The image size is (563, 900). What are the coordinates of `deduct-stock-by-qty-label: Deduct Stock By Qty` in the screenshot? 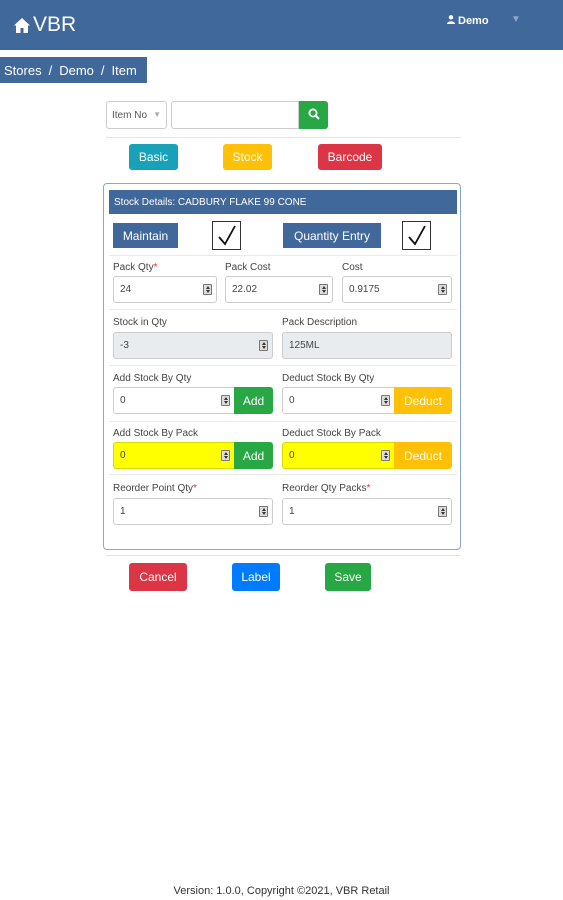 It's located at (328, 378).